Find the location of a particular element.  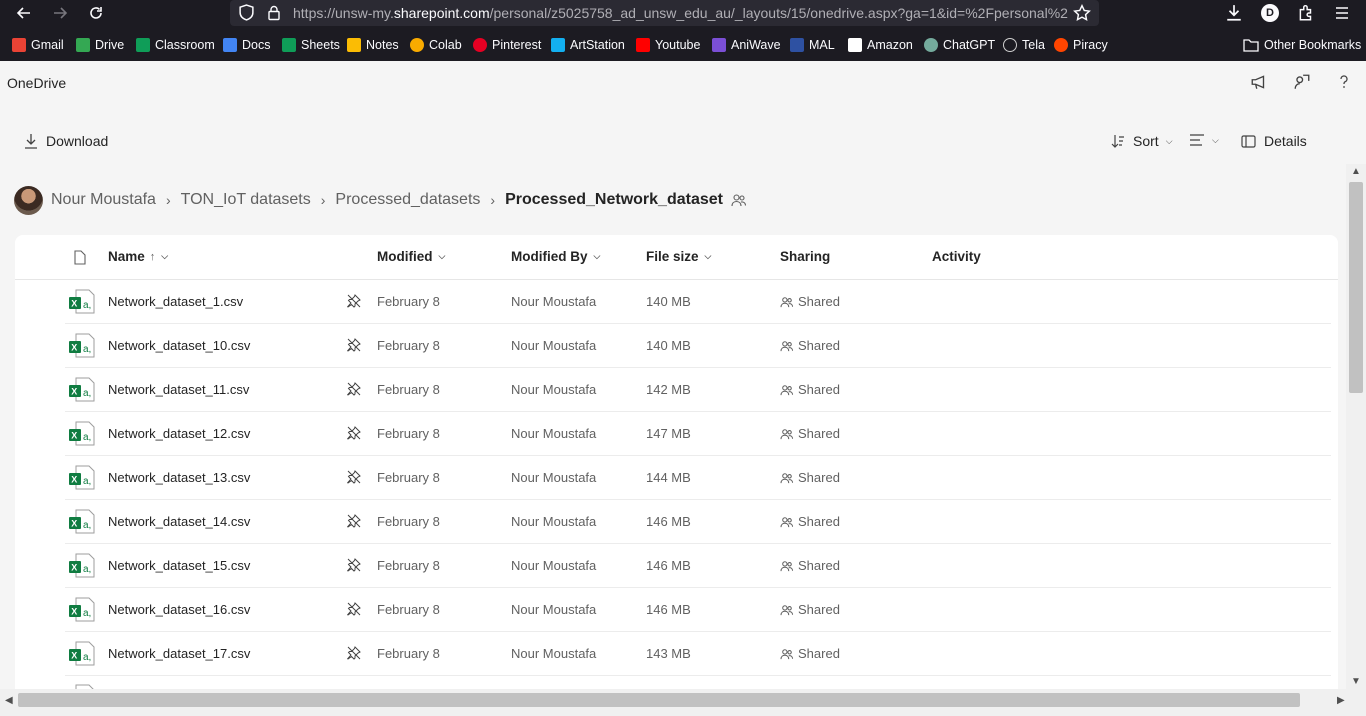

sort-button: Sort ⌵ is located at coordinates (1141, 141).